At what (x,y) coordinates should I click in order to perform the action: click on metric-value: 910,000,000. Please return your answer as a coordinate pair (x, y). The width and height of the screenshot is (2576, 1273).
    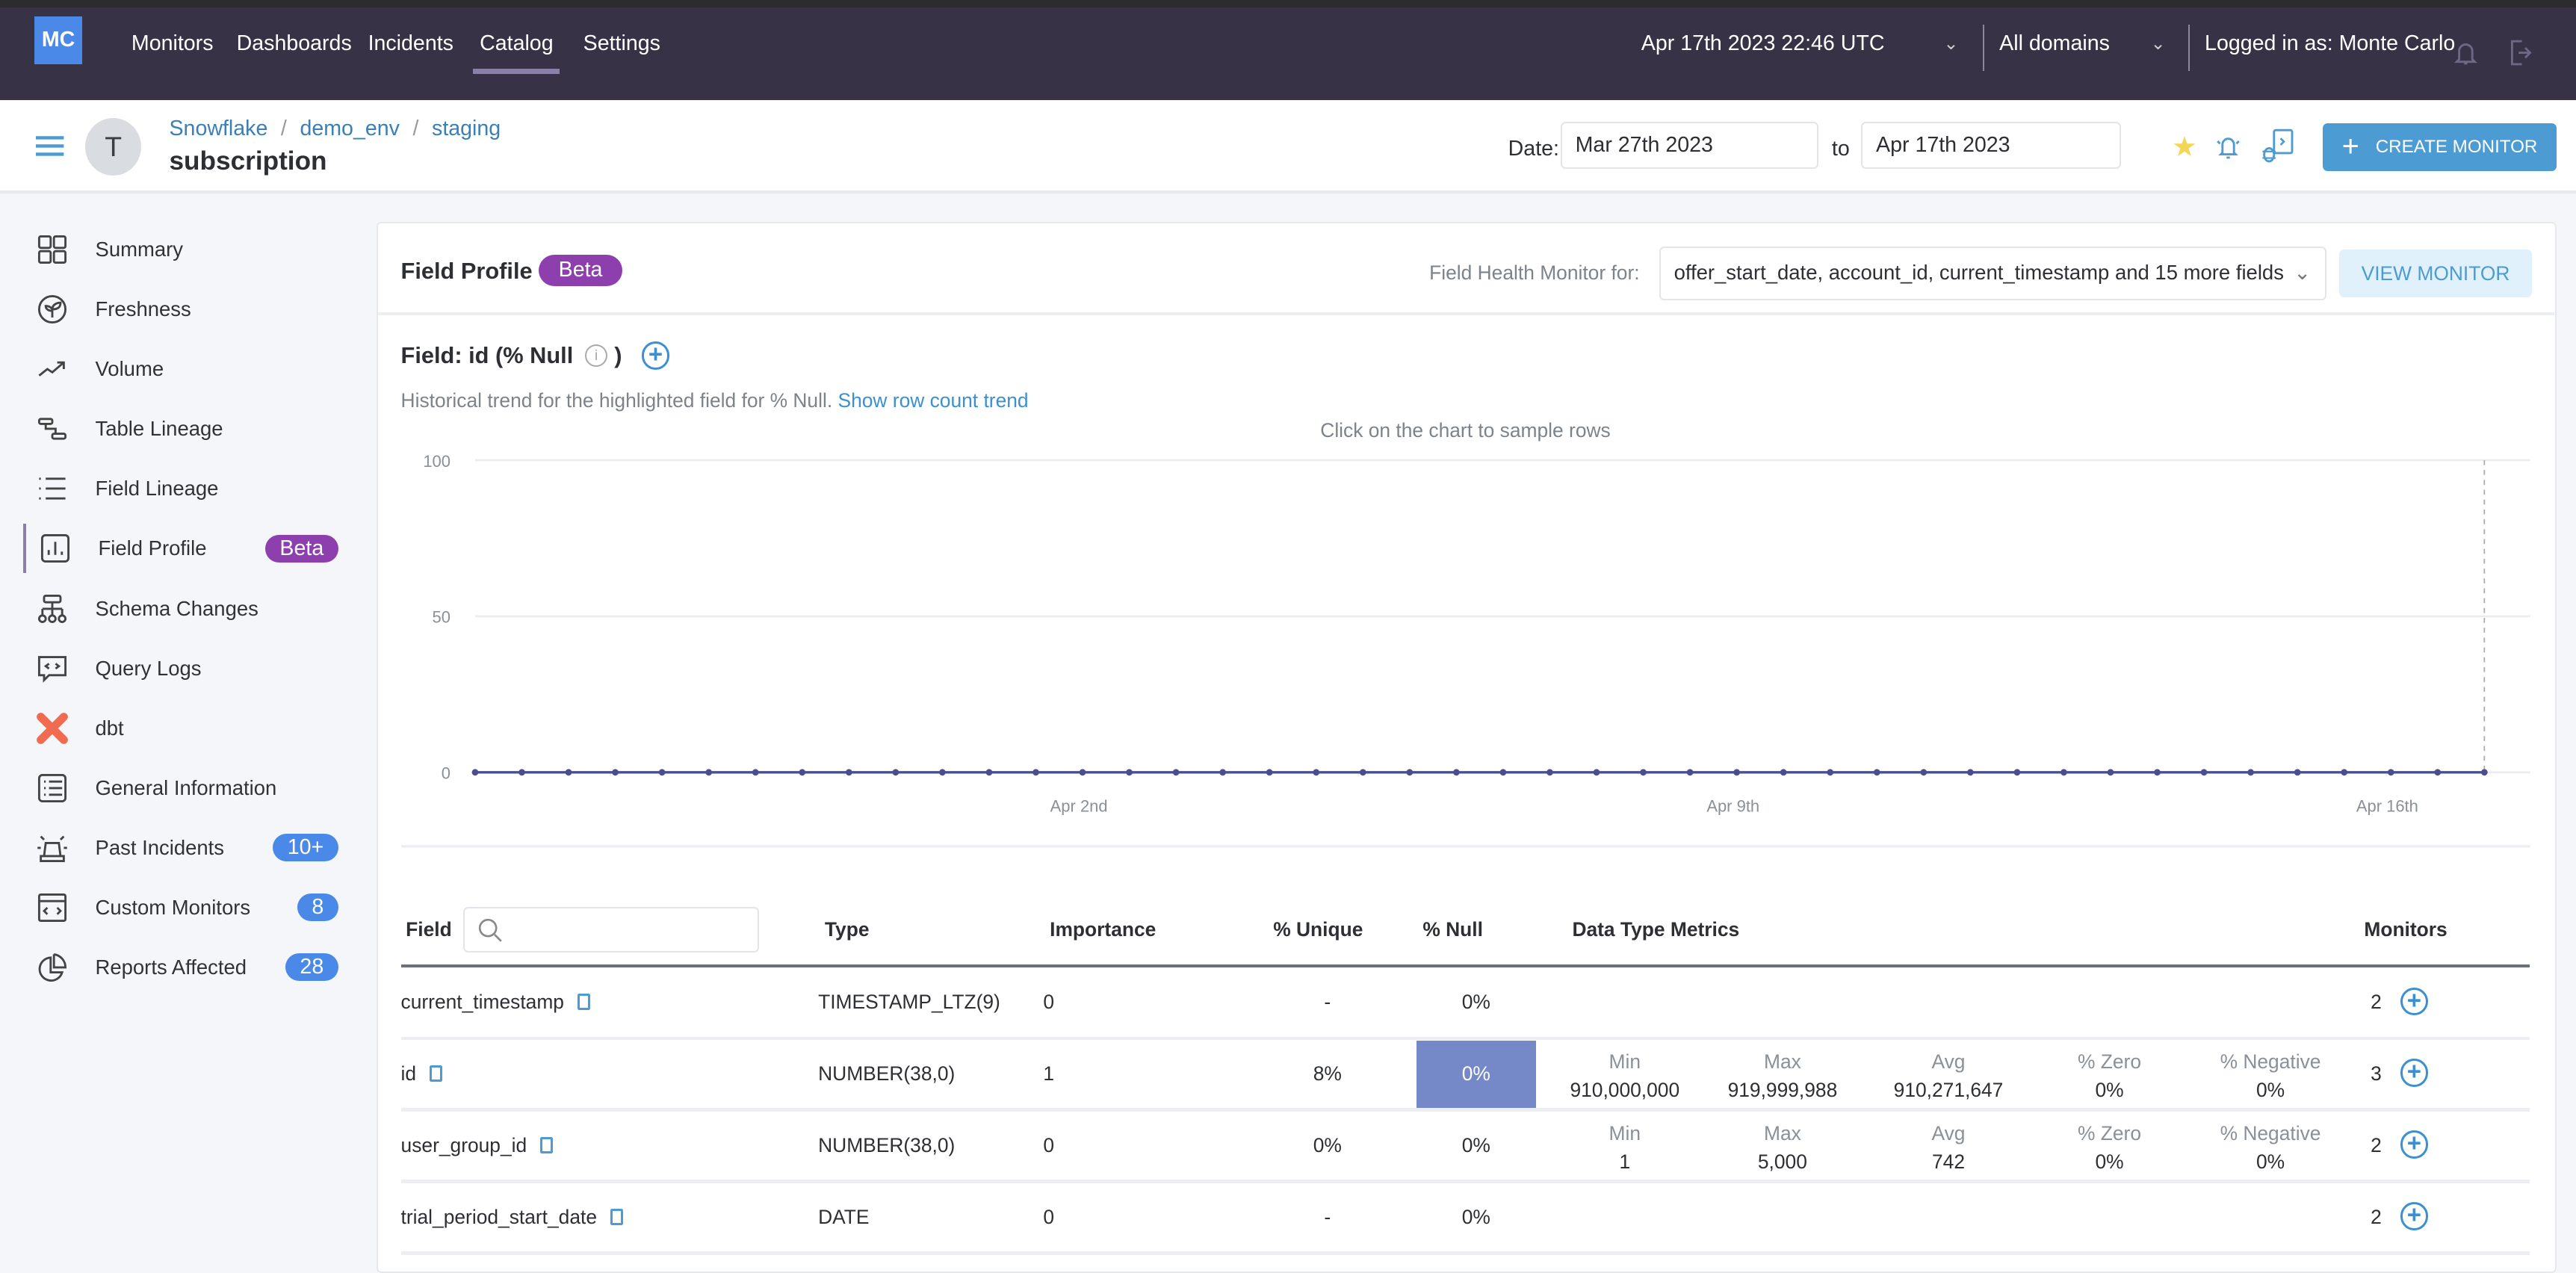
    Looking at the image, I should click on (1625, 1089).